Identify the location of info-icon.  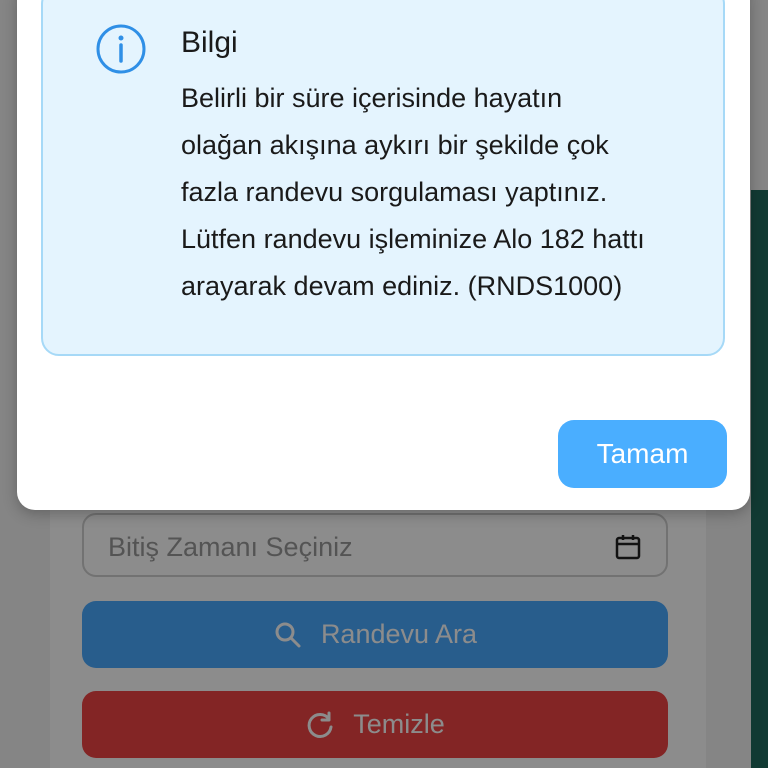
(121, 49).